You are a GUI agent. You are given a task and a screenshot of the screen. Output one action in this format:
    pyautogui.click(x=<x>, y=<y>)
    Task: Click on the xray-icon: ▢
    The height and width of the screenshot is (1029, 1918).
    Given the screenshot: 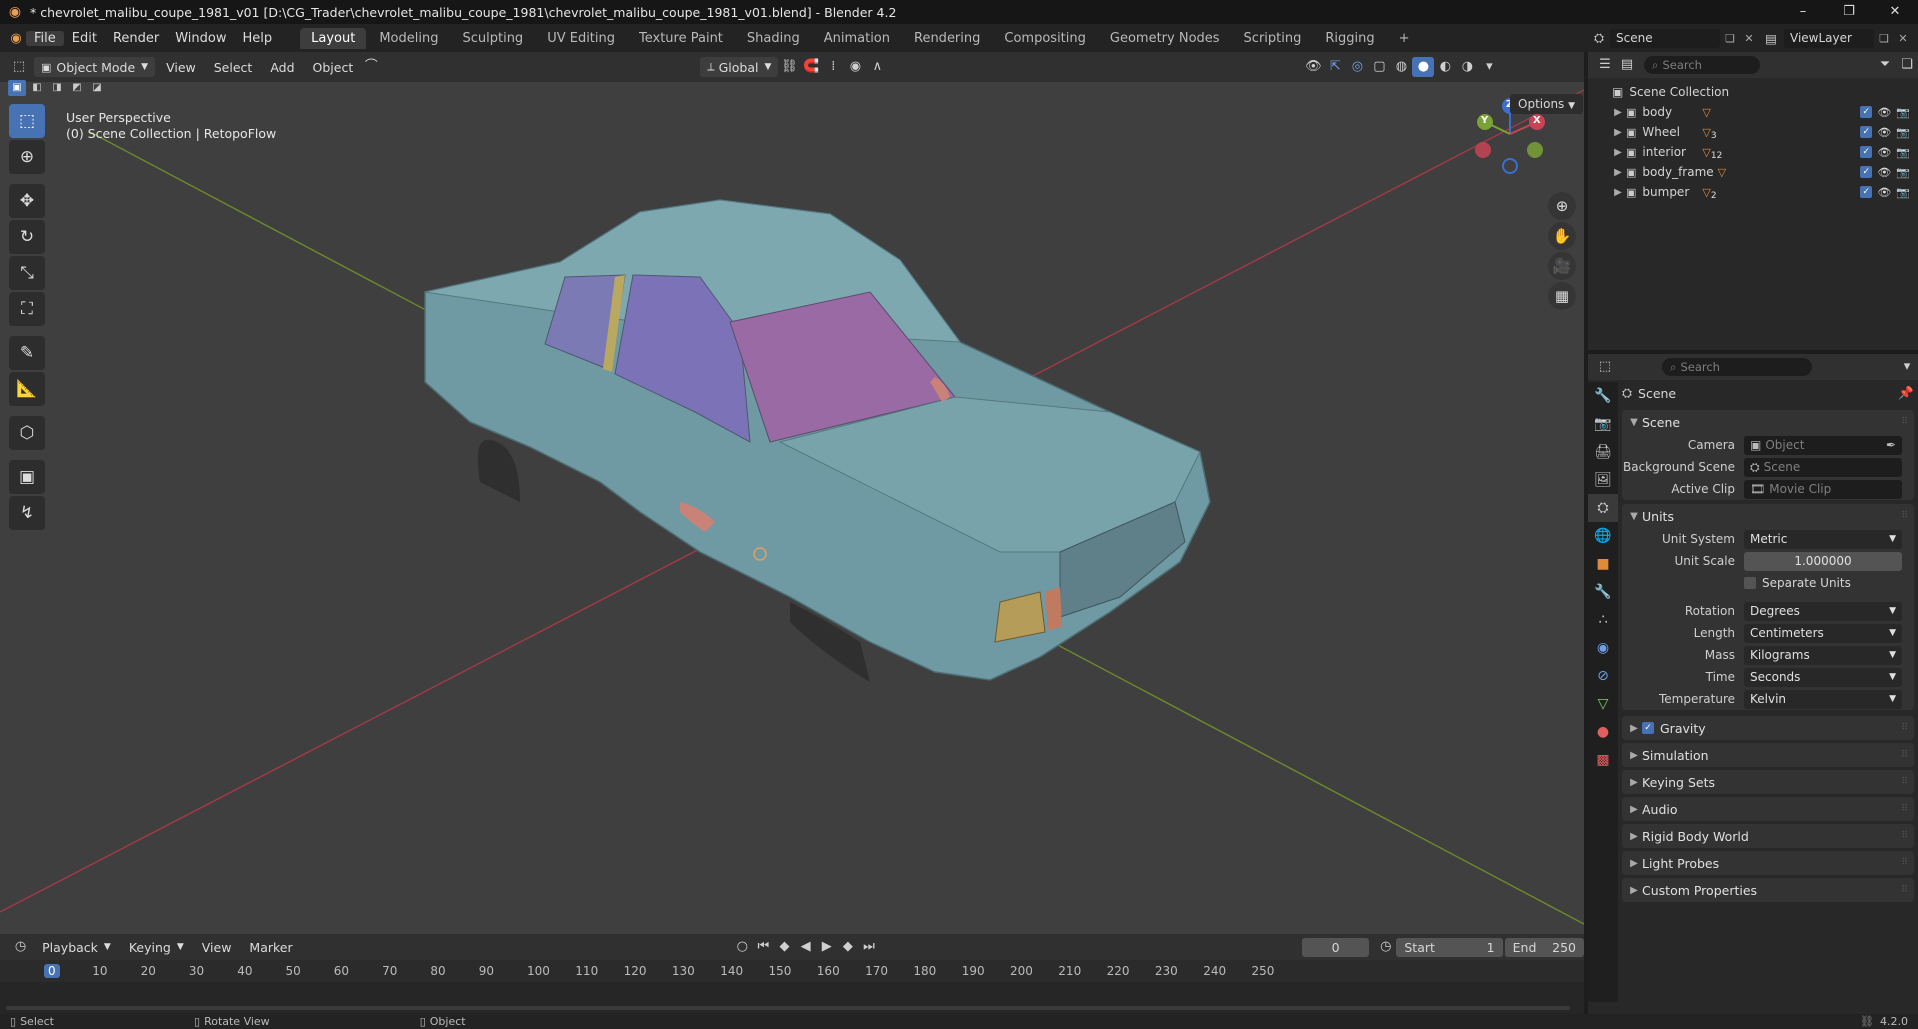 What is the action you would take?
    pyautogui.click(x=1379, y=67)
    